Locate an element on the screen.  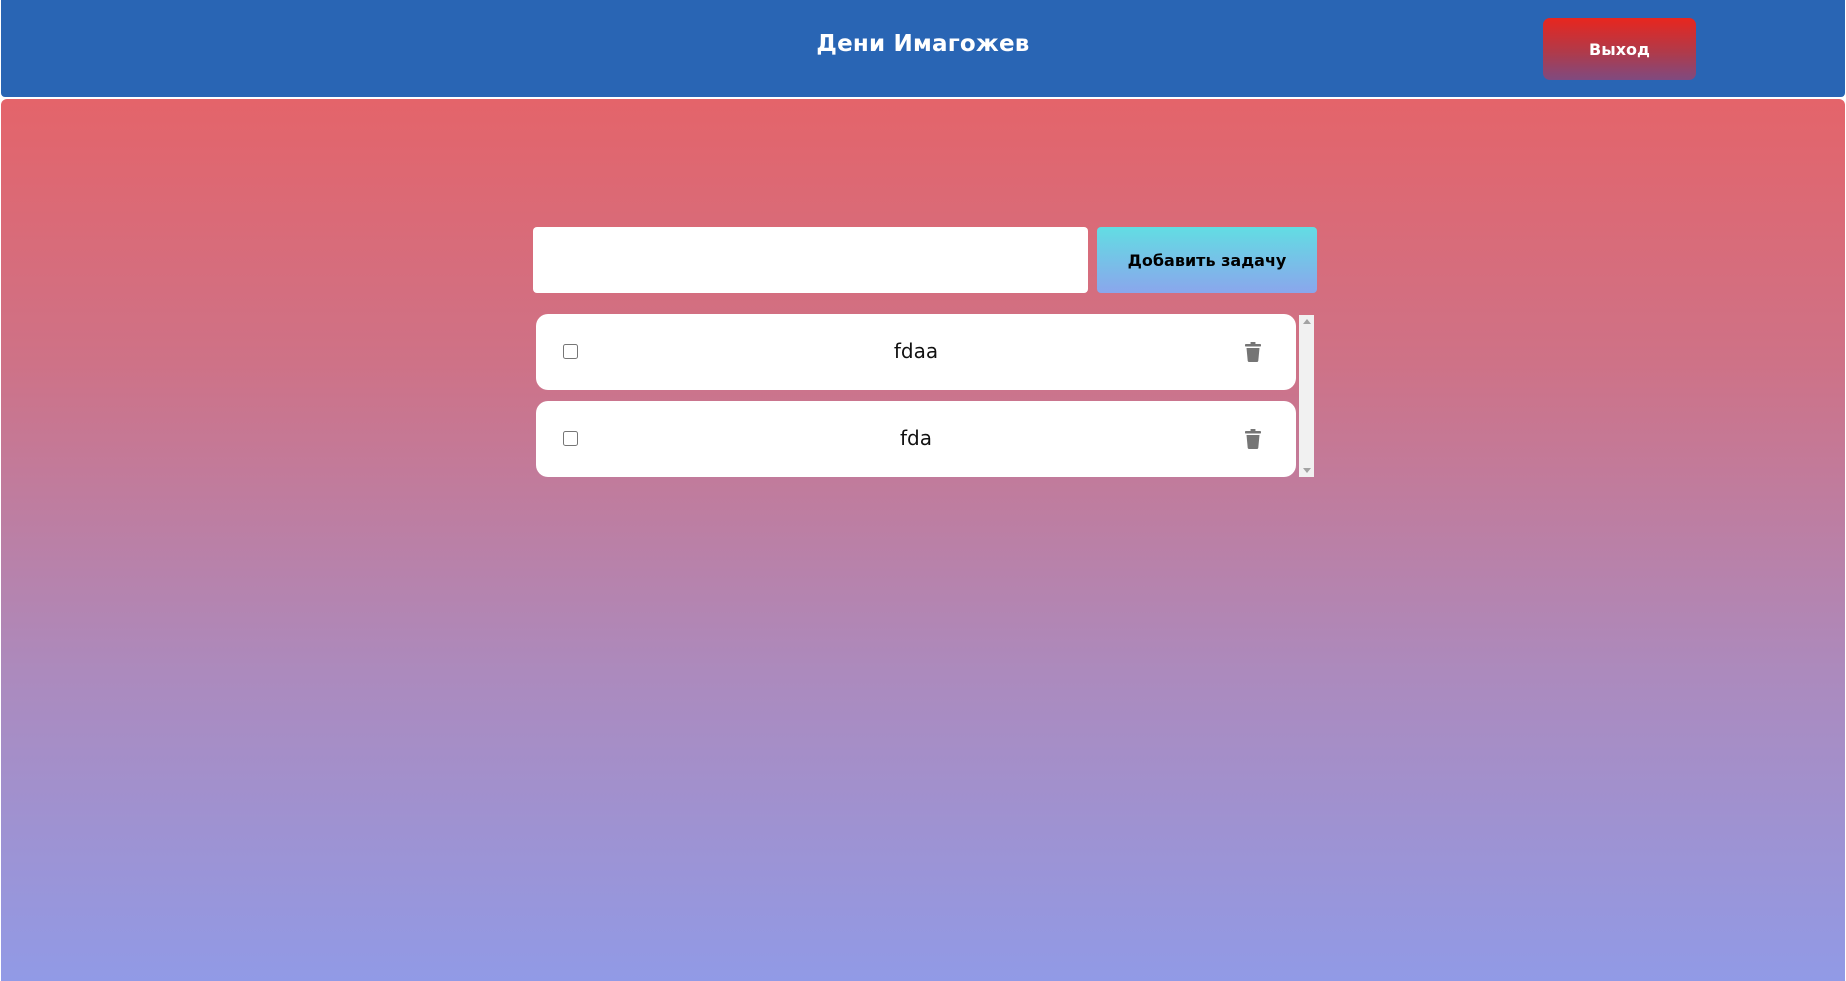
logout-button: Выход is located at coordinates (1619, 49).